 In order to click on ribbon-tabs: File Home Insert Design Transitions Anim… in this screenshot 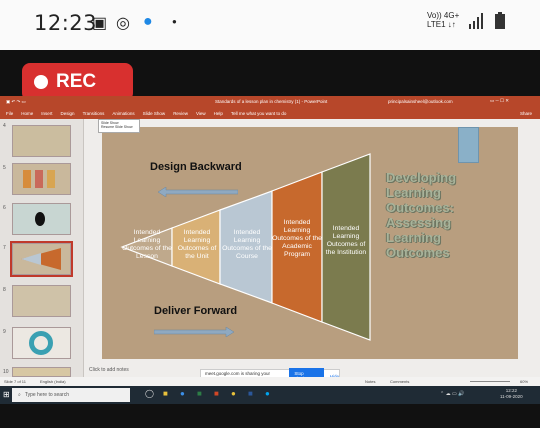, I will do `click(270, 113)`.